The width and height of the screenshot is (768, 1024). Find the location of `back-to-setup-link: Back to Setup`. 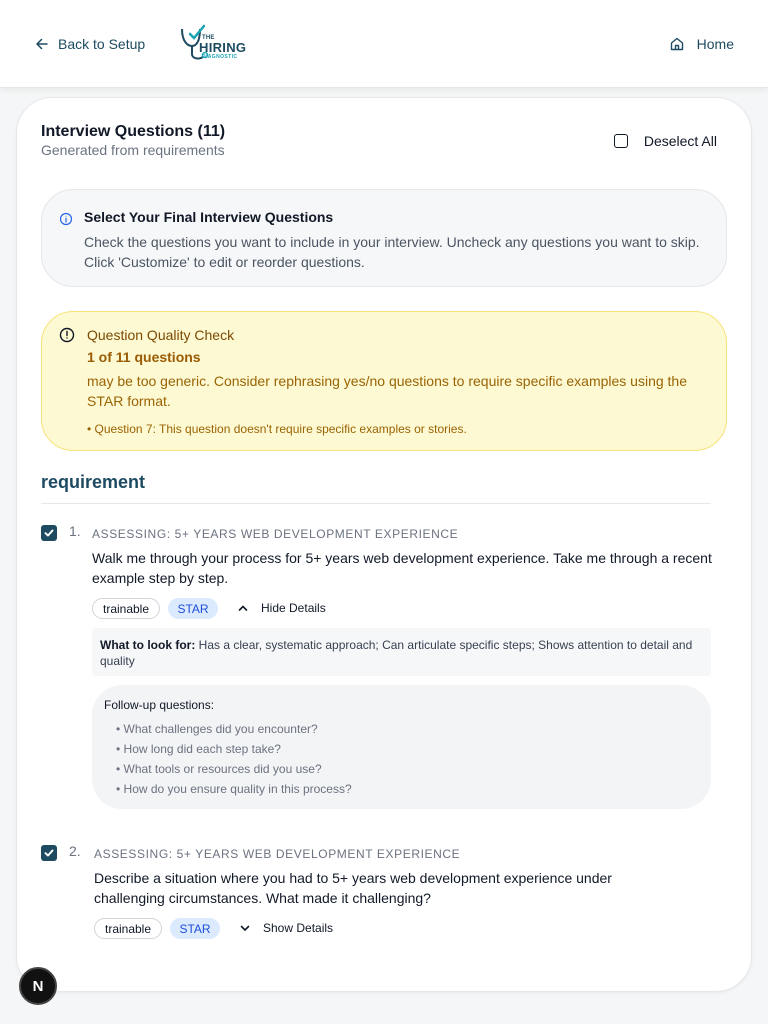

back-to-setup-link: Back to Setup is located at coordinates (89, 44).